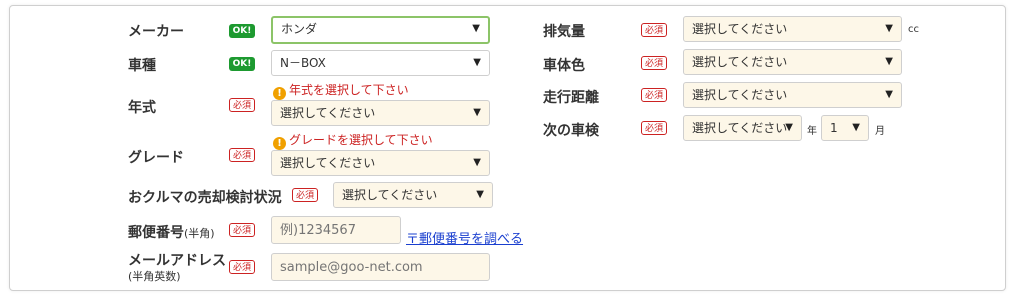  I want to click on postal-code-input, so click(336, 230).